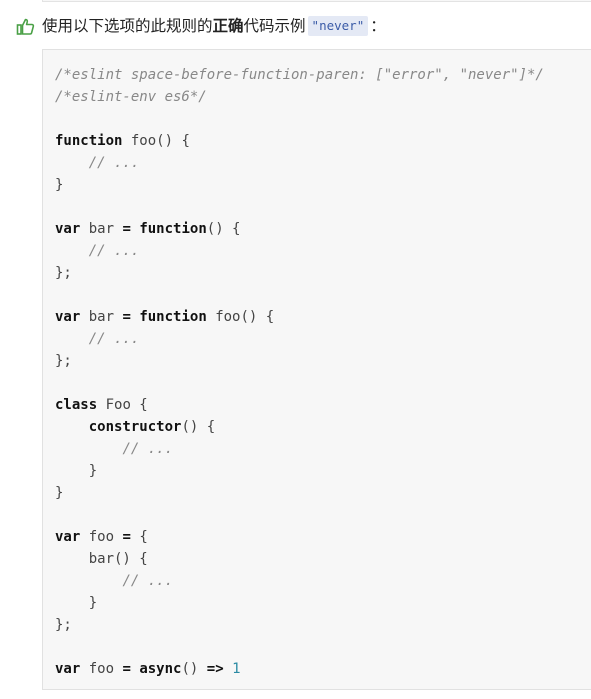 Image resolution: width=591 pixels, height=699 pixels. What do you see at coordinates (25, 26) in the screenshot?
I see `thumbs-up-icon` at bounding box center [25, 26].